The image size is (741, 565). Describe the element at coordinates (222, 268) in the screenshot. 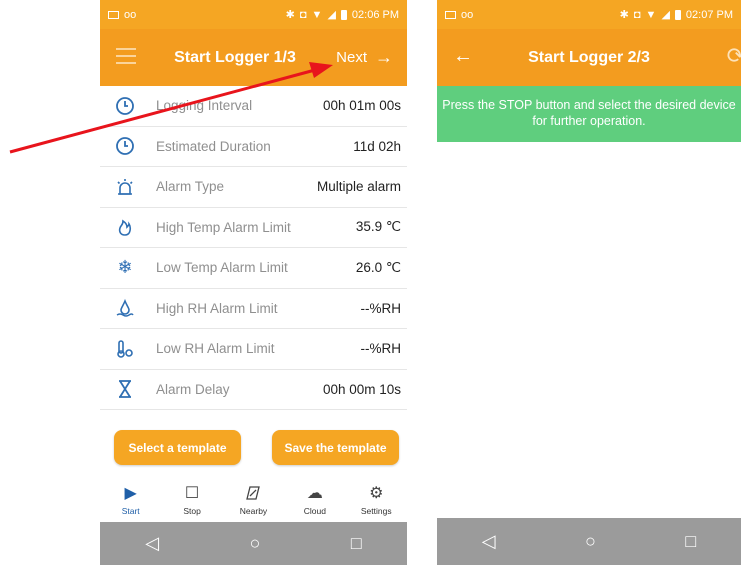

I see `row-label: Low Temp Alarm Limit` at that location.